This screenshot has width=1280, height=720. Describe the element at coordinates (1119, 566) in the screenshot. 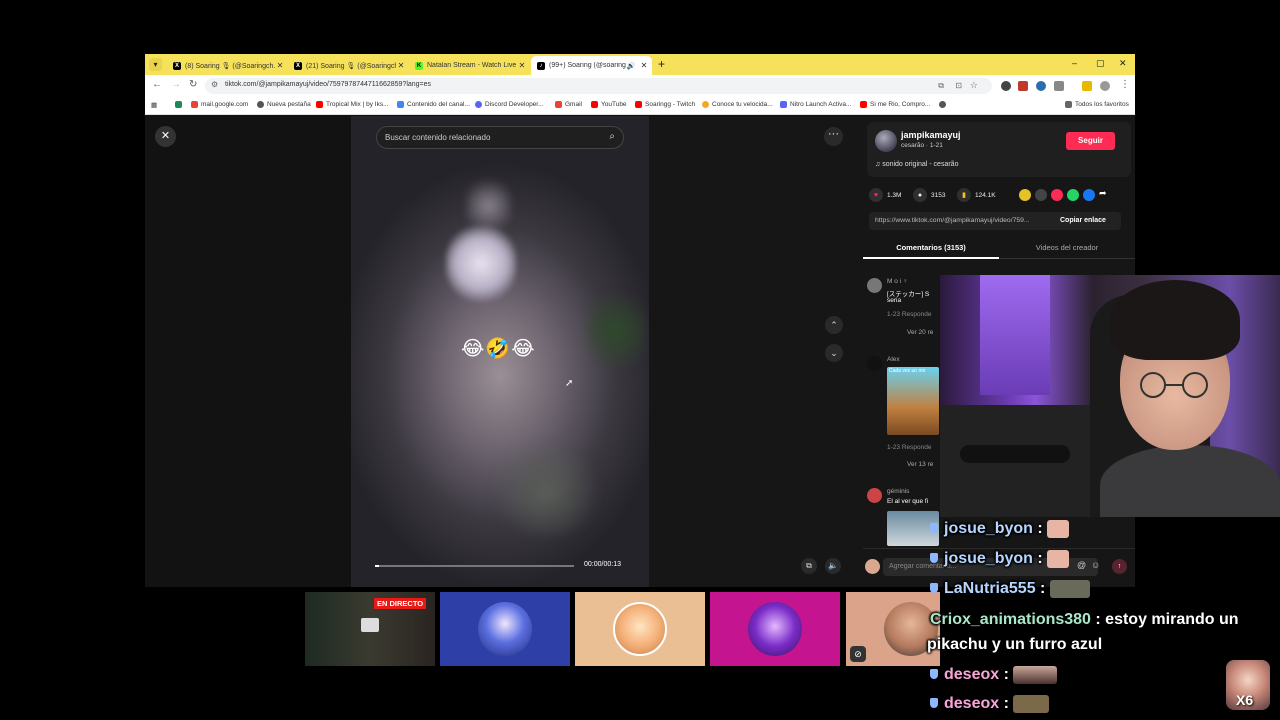

I see `send-comment-button: ↑` at that location.